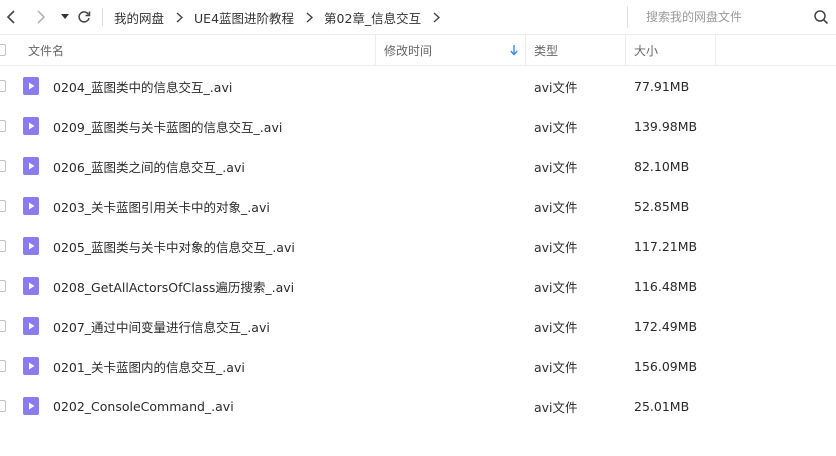  I want to click on search-input, so click(731, 17).